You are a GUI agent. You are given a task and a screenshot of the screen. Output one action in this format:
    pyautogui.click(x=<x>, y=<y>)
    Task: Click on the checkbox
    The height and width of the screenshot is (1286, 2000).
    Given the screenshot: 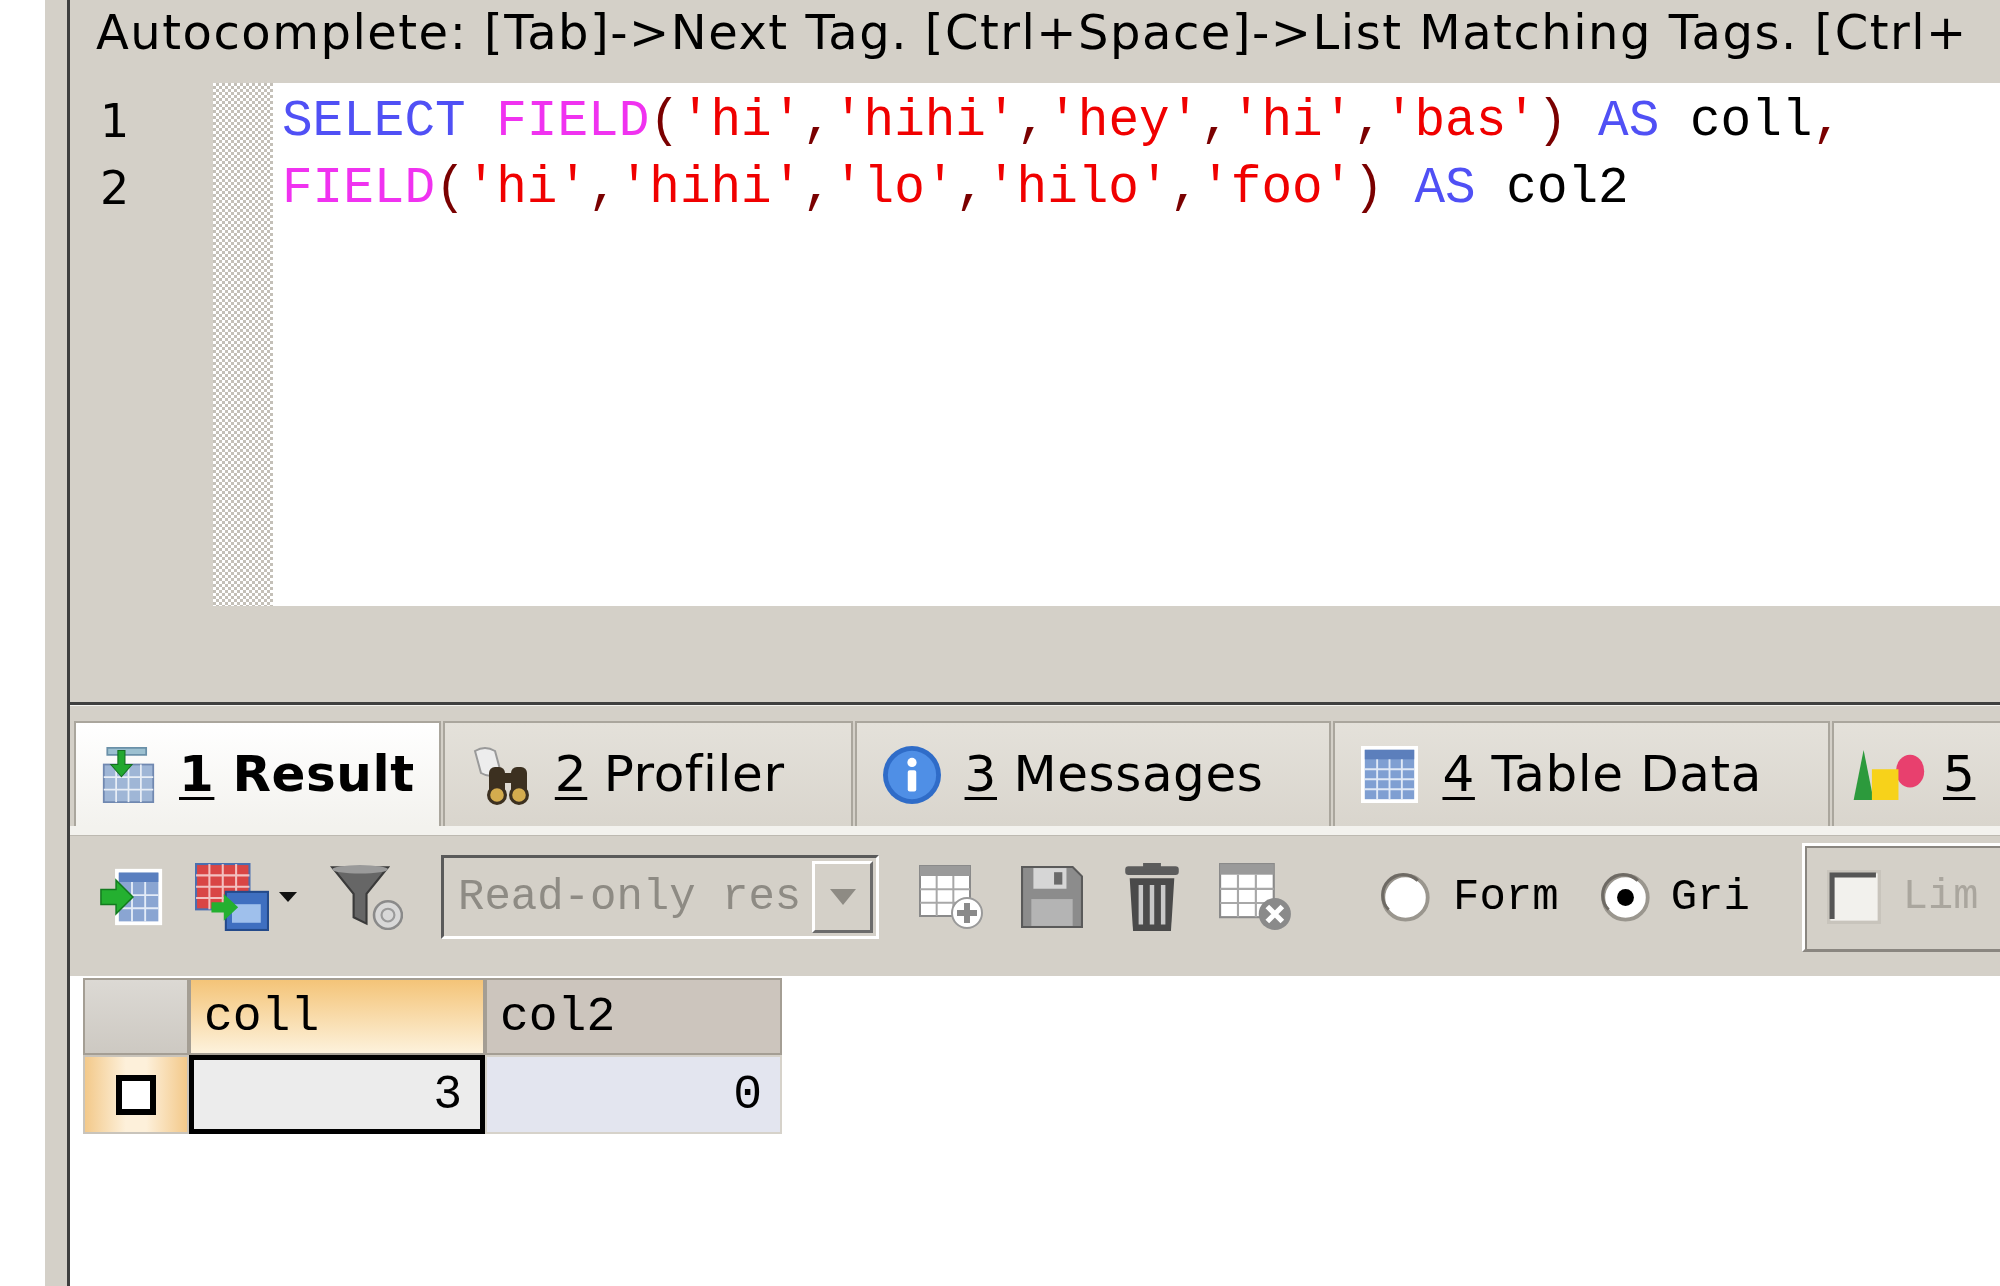 What is the action you would take?
    pyautogui.click(x=136, y=1094)
    